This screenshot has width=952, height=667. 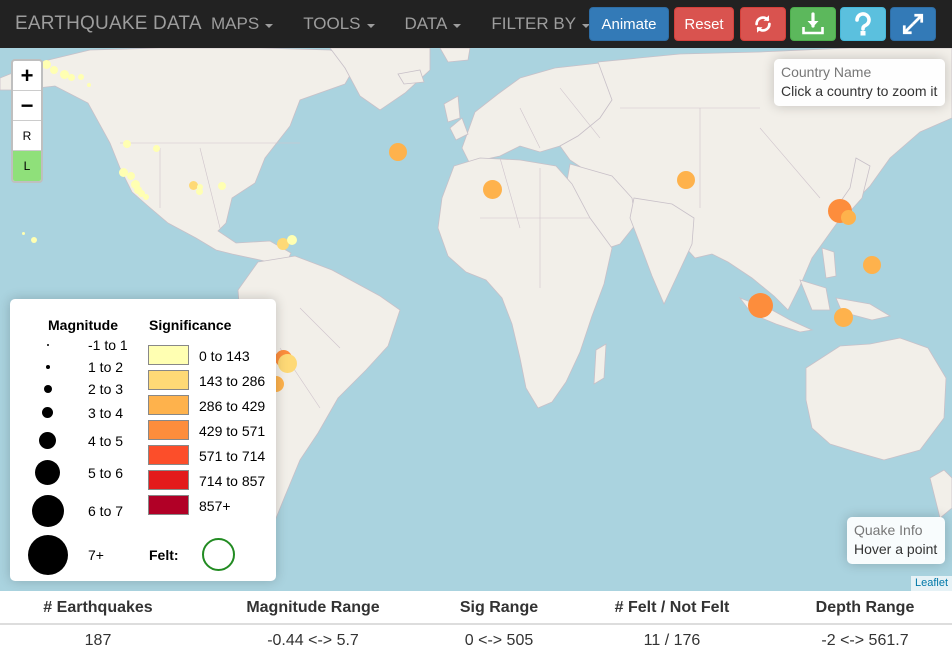 I want to click on stat-value-magnitude: -0.44 <-> 5.7, so click(x=313, y=640).